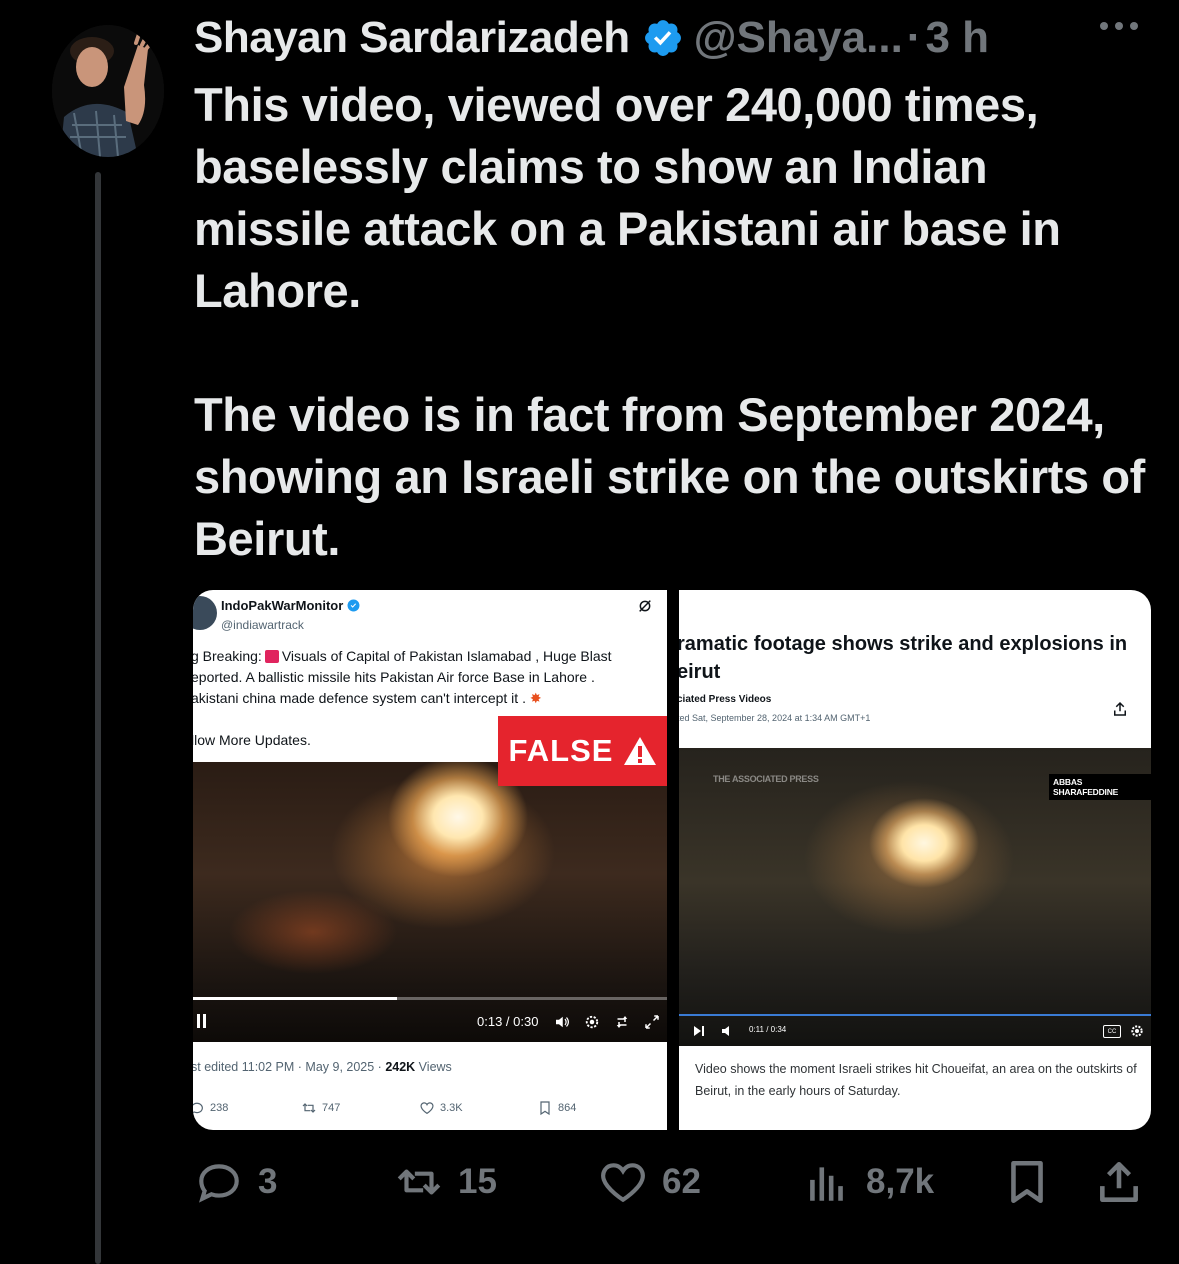 The height and width of the screenshot is (1264, 1179). I want to click on embedded-views-count: 242K, so click(400, 1067).